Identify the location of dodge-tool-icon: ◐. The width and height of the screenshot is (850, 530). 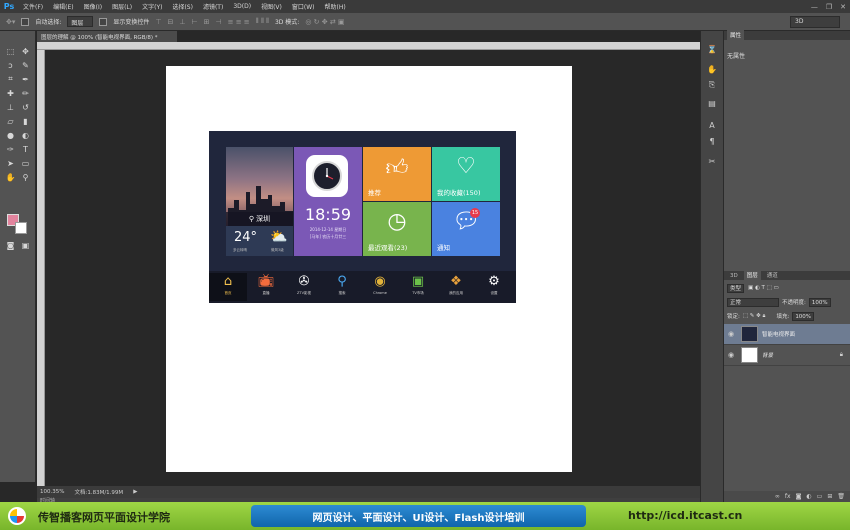
(25, 135).